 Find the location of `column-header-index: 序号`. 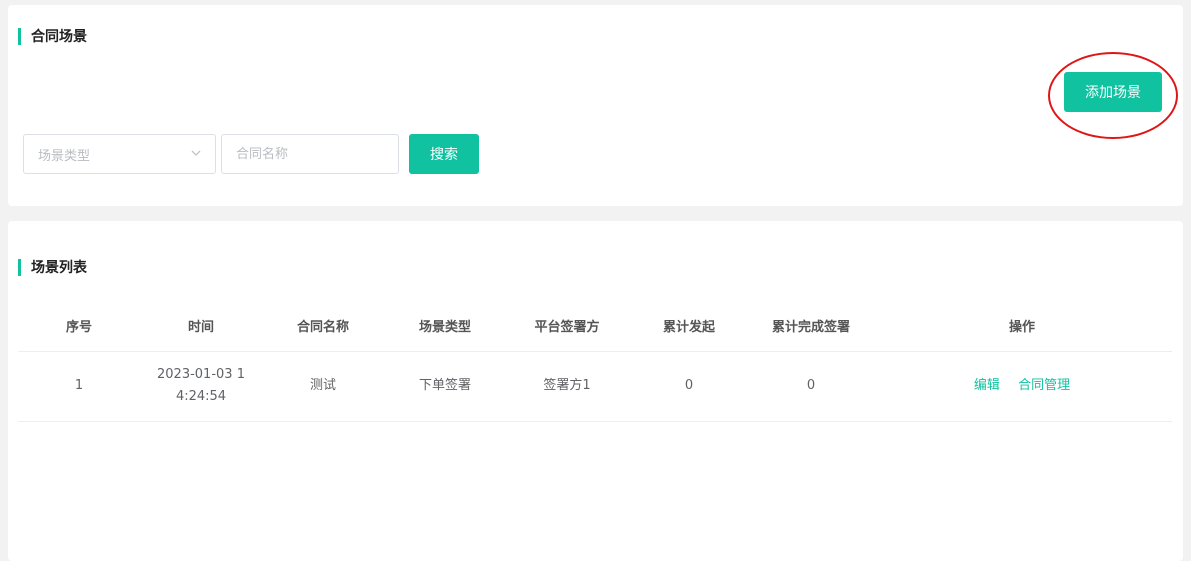

column-header-index: 序号 is located at coordinates (79, 326).